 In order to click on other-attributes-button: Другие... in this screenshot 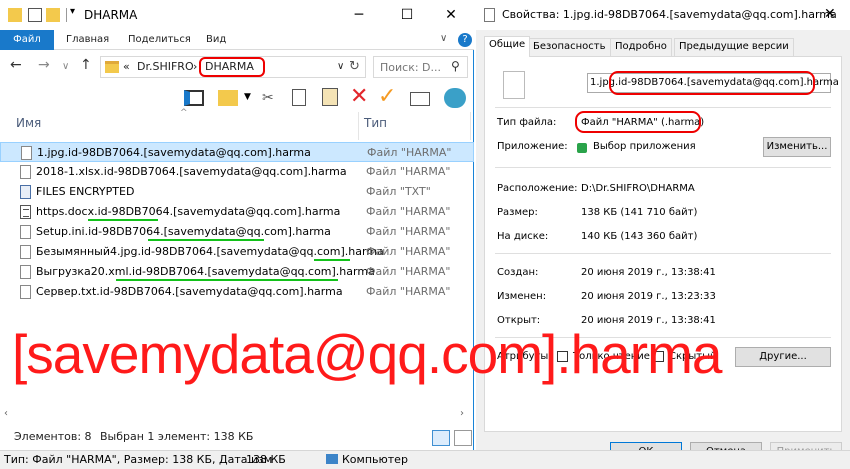, I will do `click(783, 357)`.